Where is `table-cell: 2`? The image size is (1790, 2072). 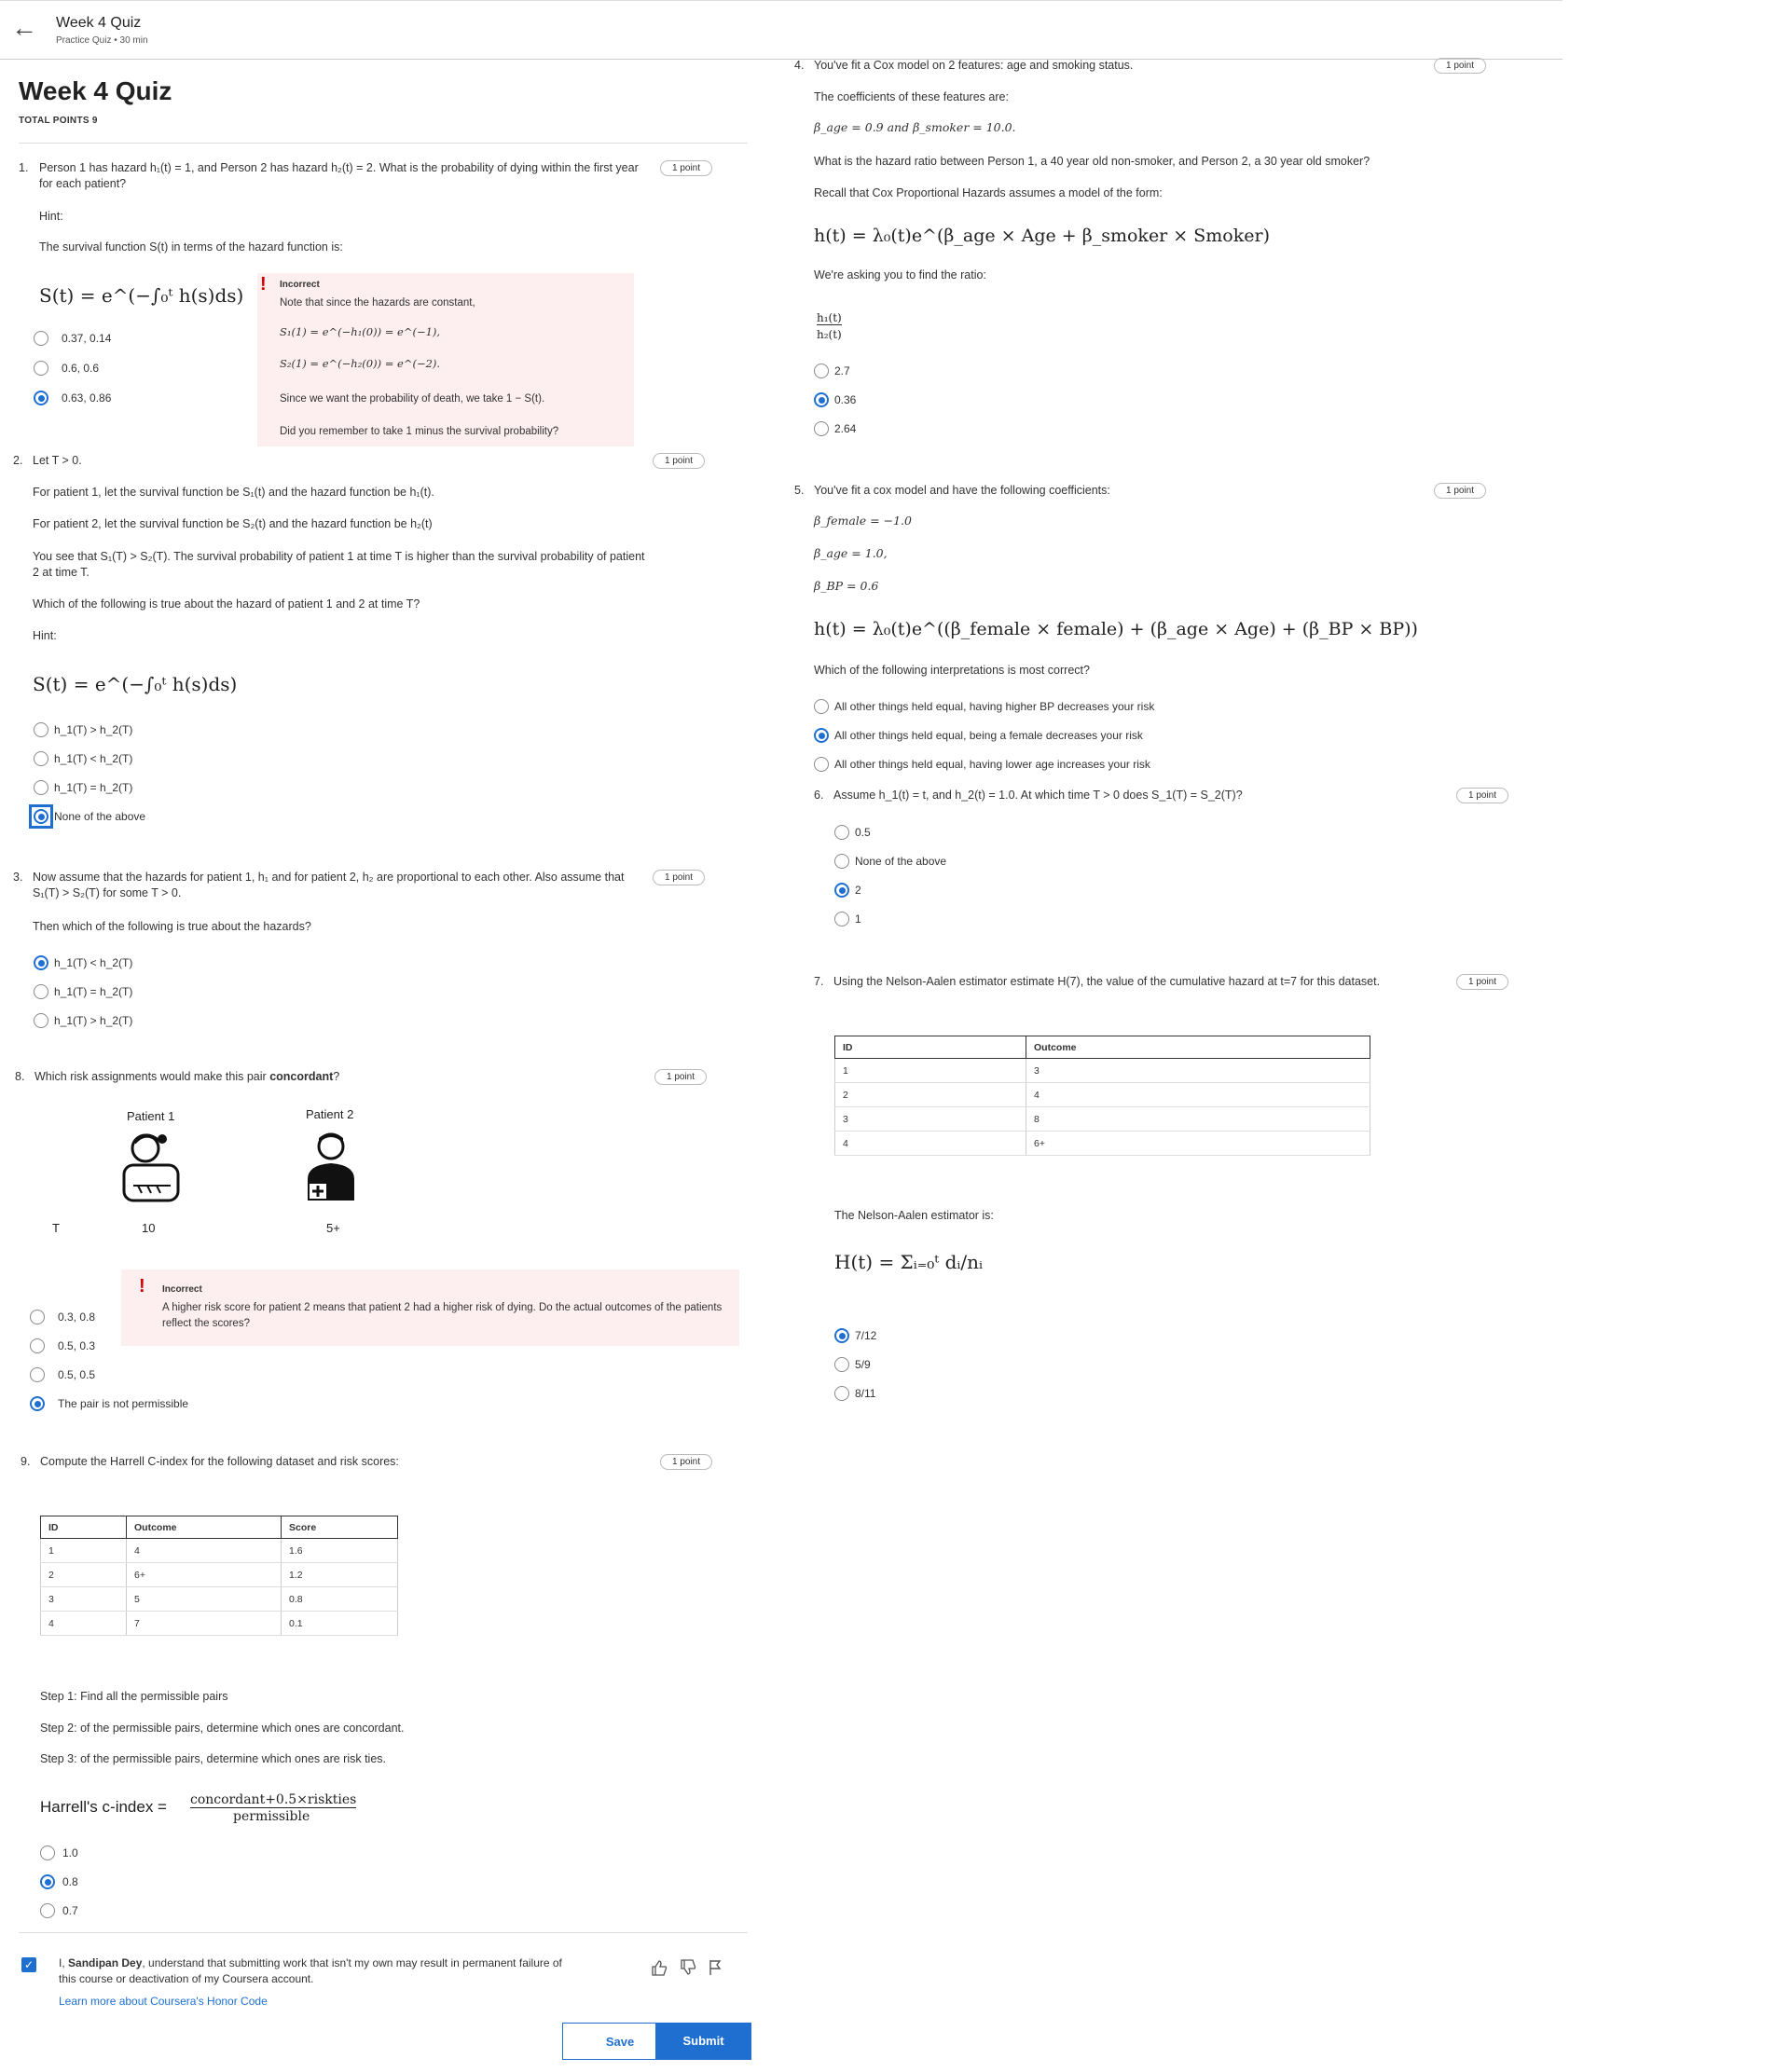 table-cell: 2 is located at coordinates (83, 1575).